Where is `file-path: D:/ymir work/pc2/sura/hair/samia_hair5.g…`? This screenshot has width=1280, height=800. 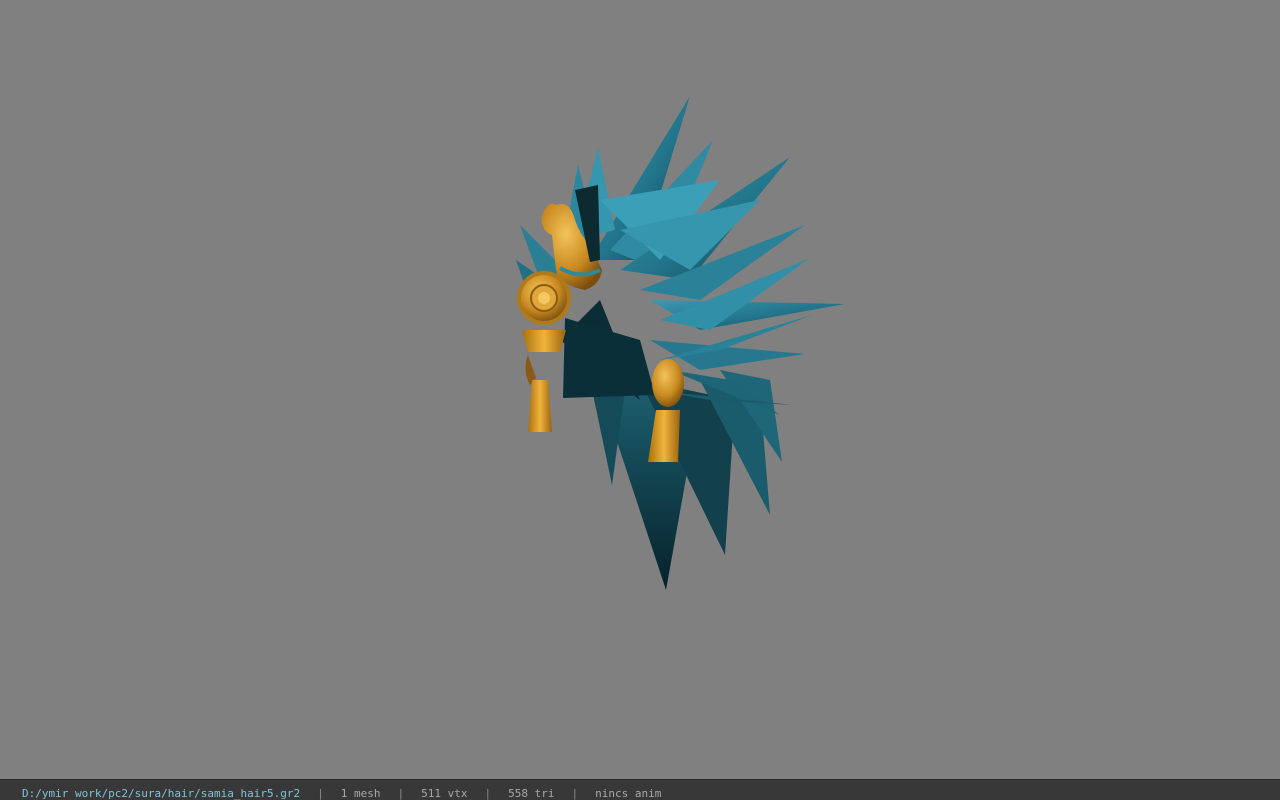 file-path: D:/ymir work/pc2/sura/hair/samia_hair5.g… is located at coordinates (161, 793).